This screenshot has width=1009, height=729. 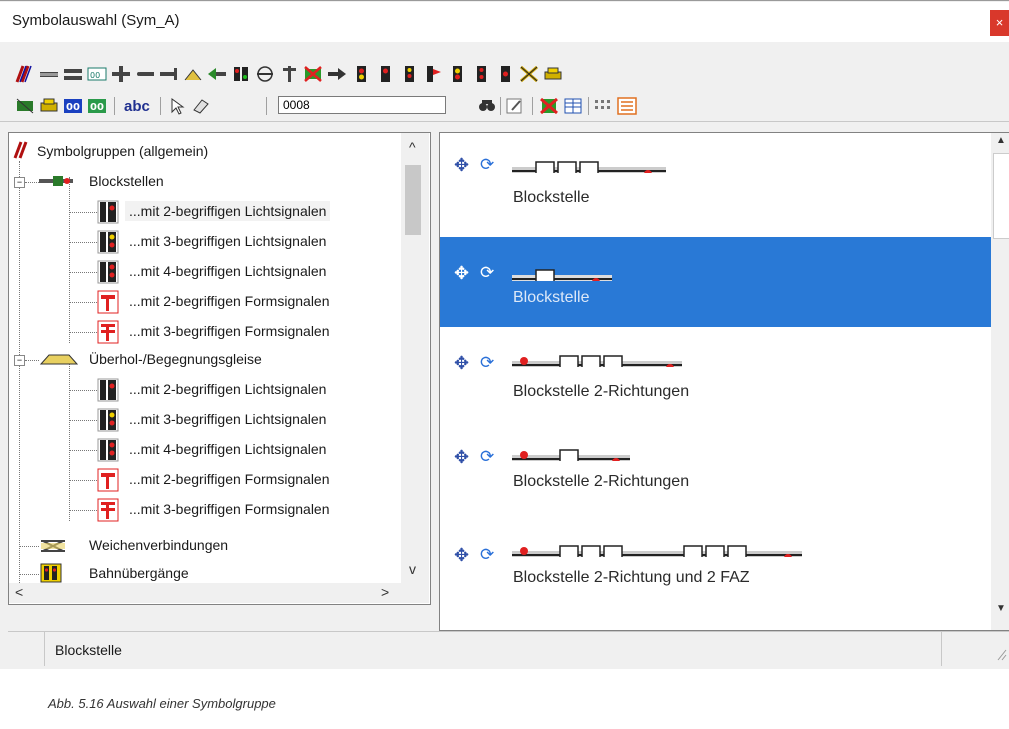 What do you see at coordinates (229, 331) in the screenshot?
I see `tree-item-label: ...mit 3-begriffigen Formsignalen` at bounding box center [229, 331].